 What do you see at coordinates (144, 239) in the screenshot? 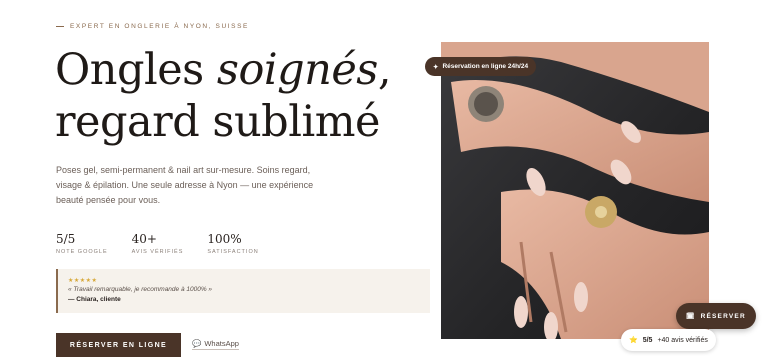
I see `stat-value: 40+` at bounding box center [144, 239].